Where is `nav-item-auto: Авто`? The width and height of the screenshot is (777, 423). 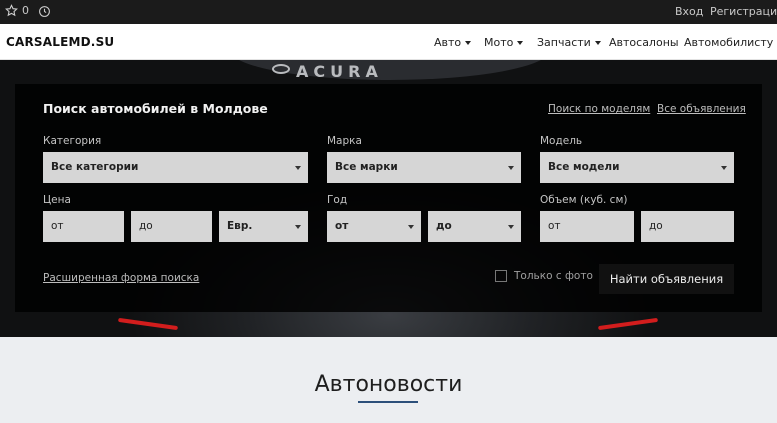 nav-item-auto: Авто is located at coordinates (453, 42).